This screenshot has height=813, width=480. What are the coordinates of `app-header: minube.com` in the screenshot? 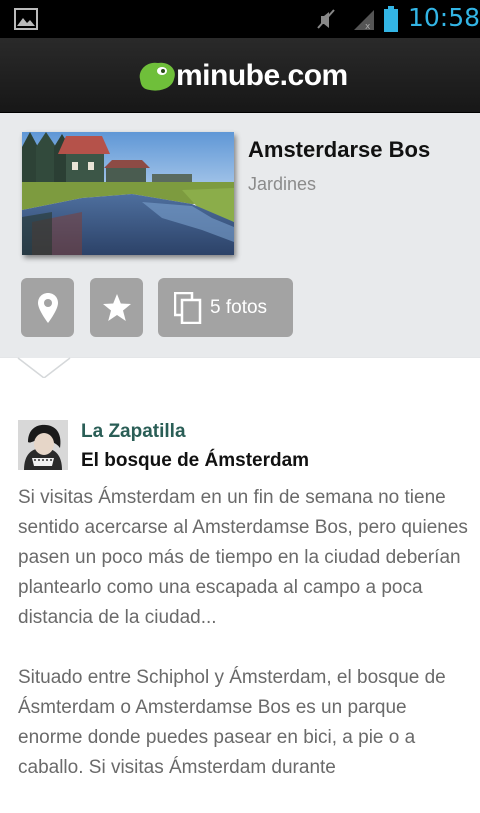 It's located at (240, 75).